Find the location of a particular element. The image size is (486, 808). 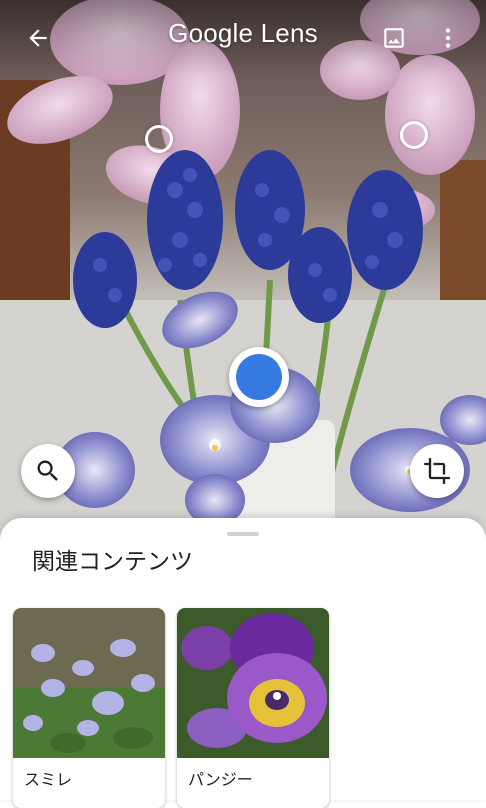

gallery-button is located at coordinates (394, 38).